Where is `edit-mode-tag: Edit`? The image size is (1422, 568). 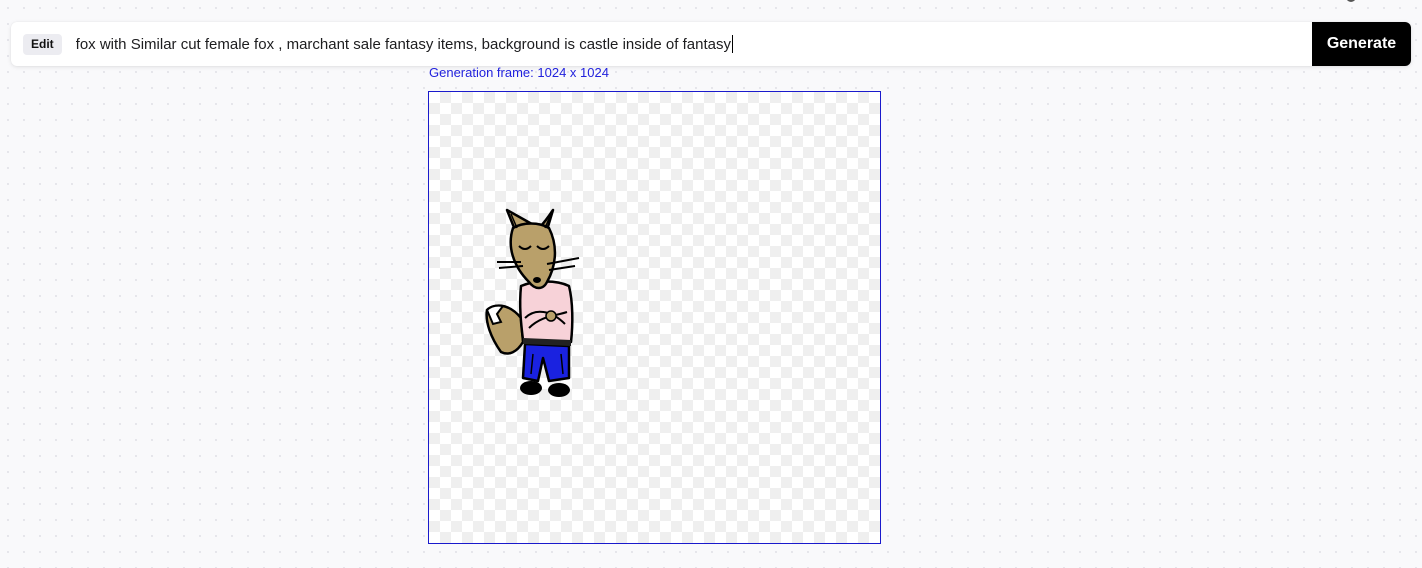 edit-mode-tag: Edit is located at coordinates (42, 44).